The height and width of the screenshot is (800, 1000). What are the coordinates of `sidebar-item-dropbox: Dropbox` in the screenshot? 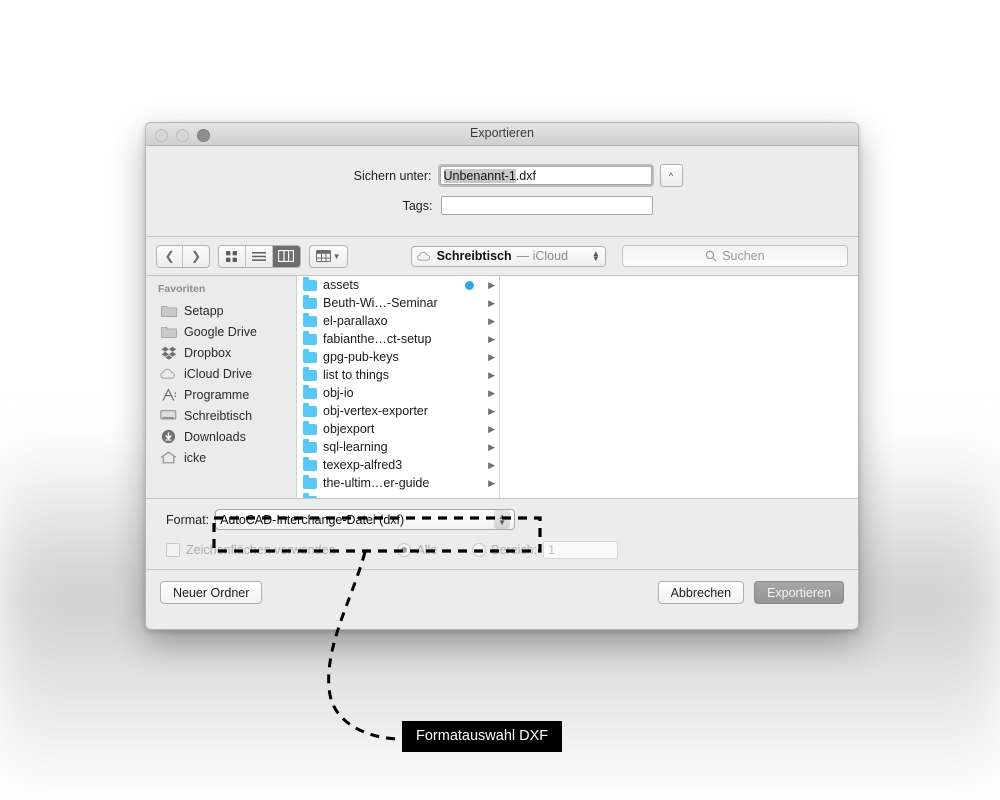 It's located at (221, 352).